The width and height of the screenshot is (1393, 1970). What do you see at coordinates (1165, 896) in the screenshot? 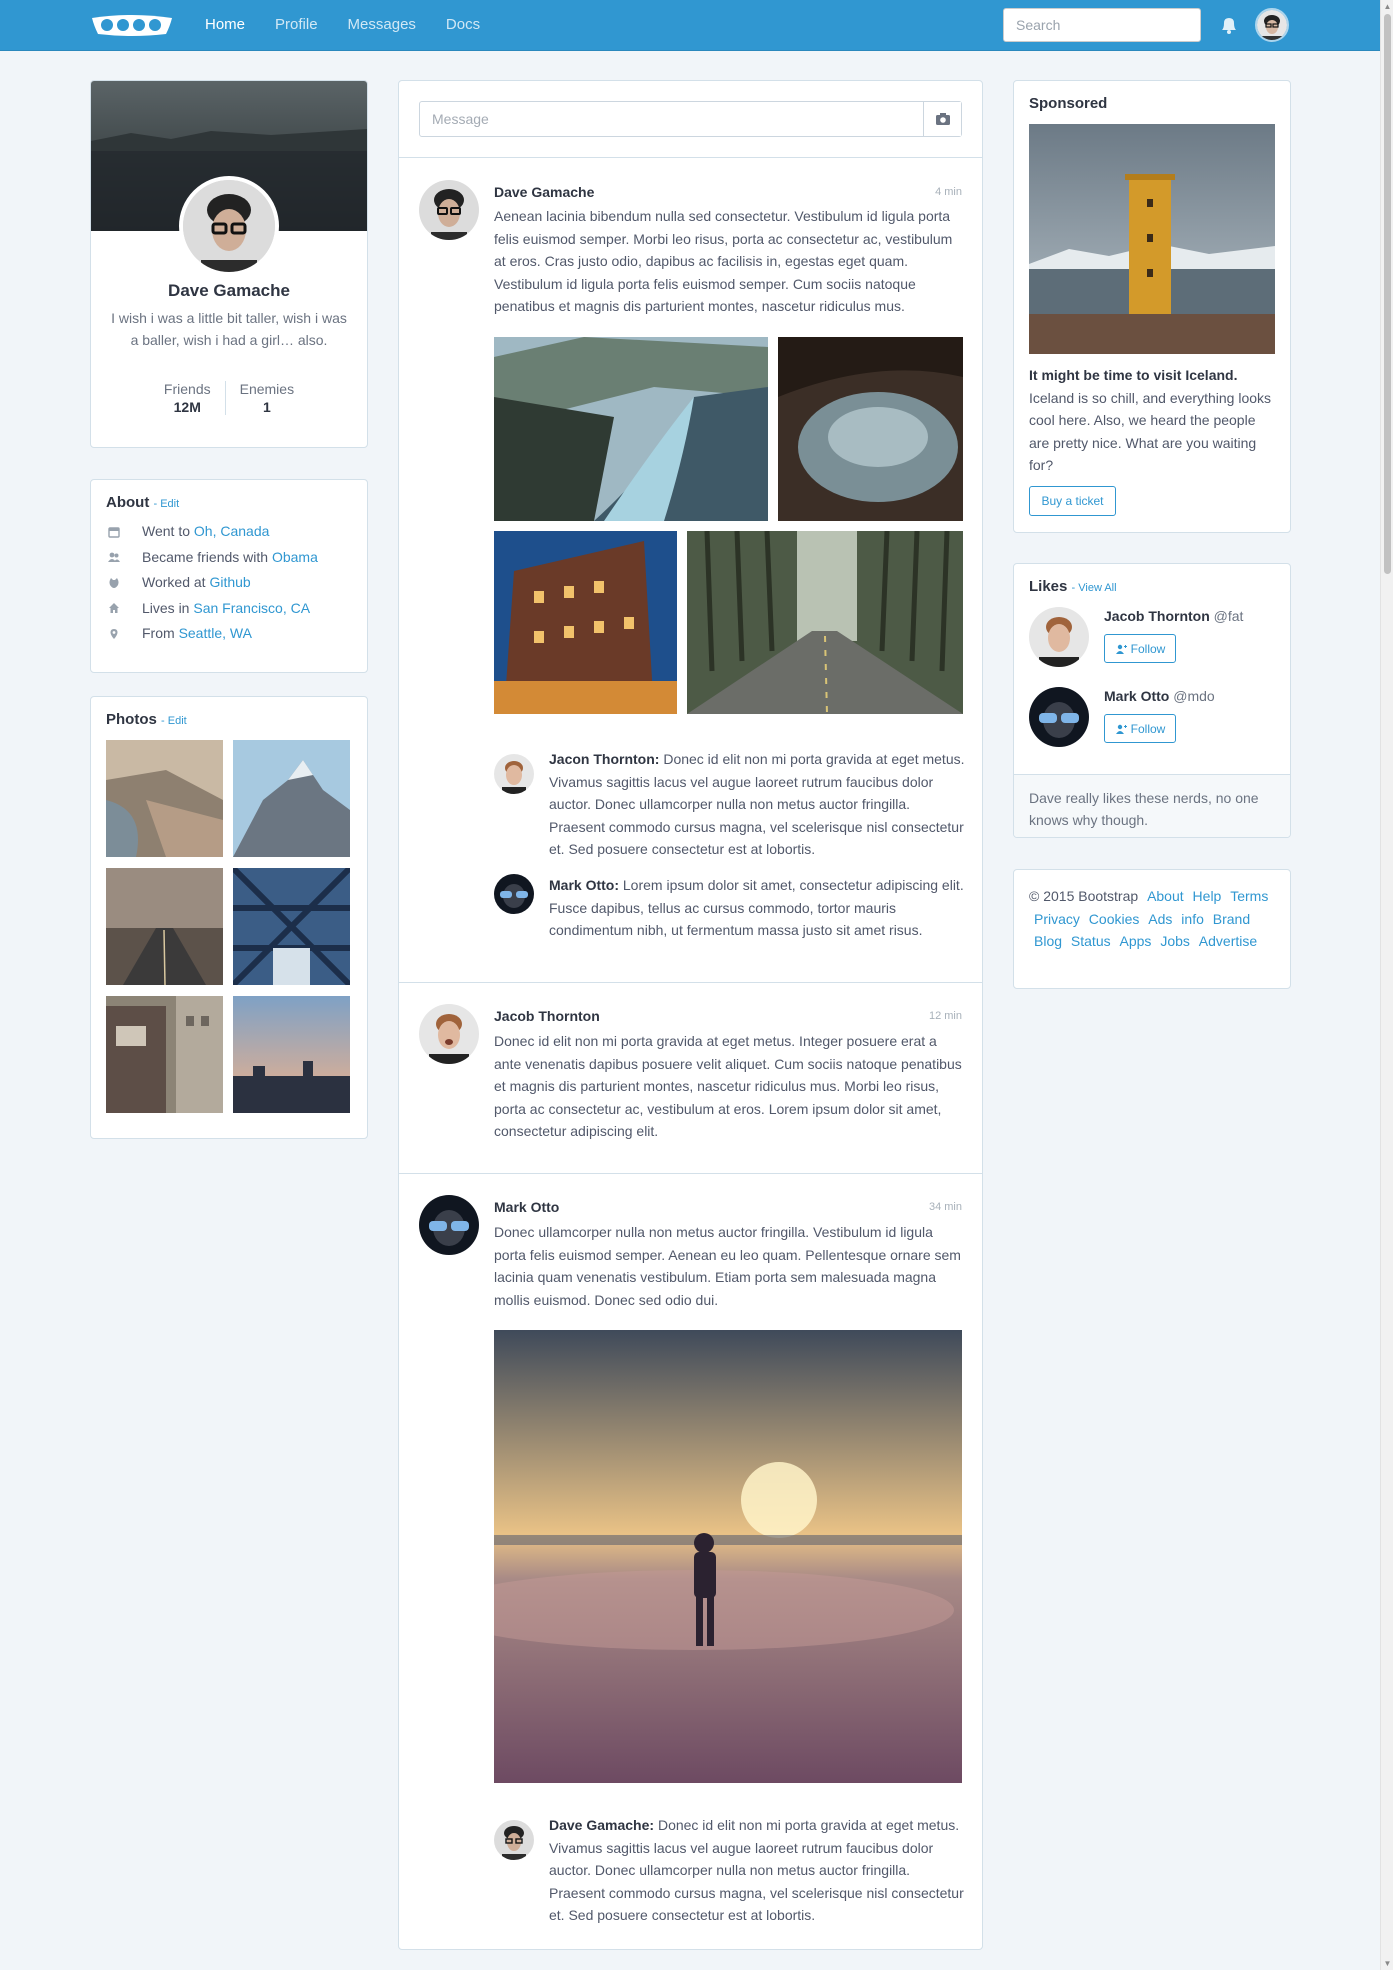
I see `footer-link-about: About` at bounding box center [1165, 896].